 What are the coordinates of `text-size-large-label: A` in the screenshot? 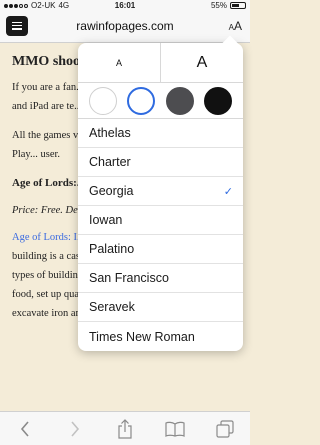 It's located at (237, 26).